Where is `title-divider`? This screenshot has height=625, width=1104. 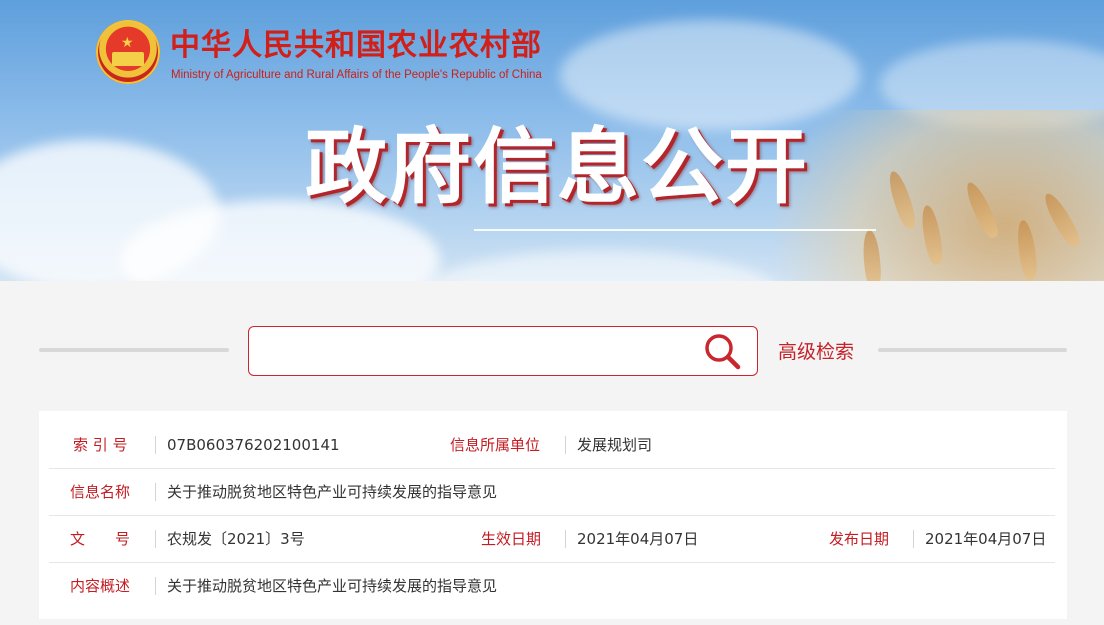
title-divider is located at coordinates (675, 230).